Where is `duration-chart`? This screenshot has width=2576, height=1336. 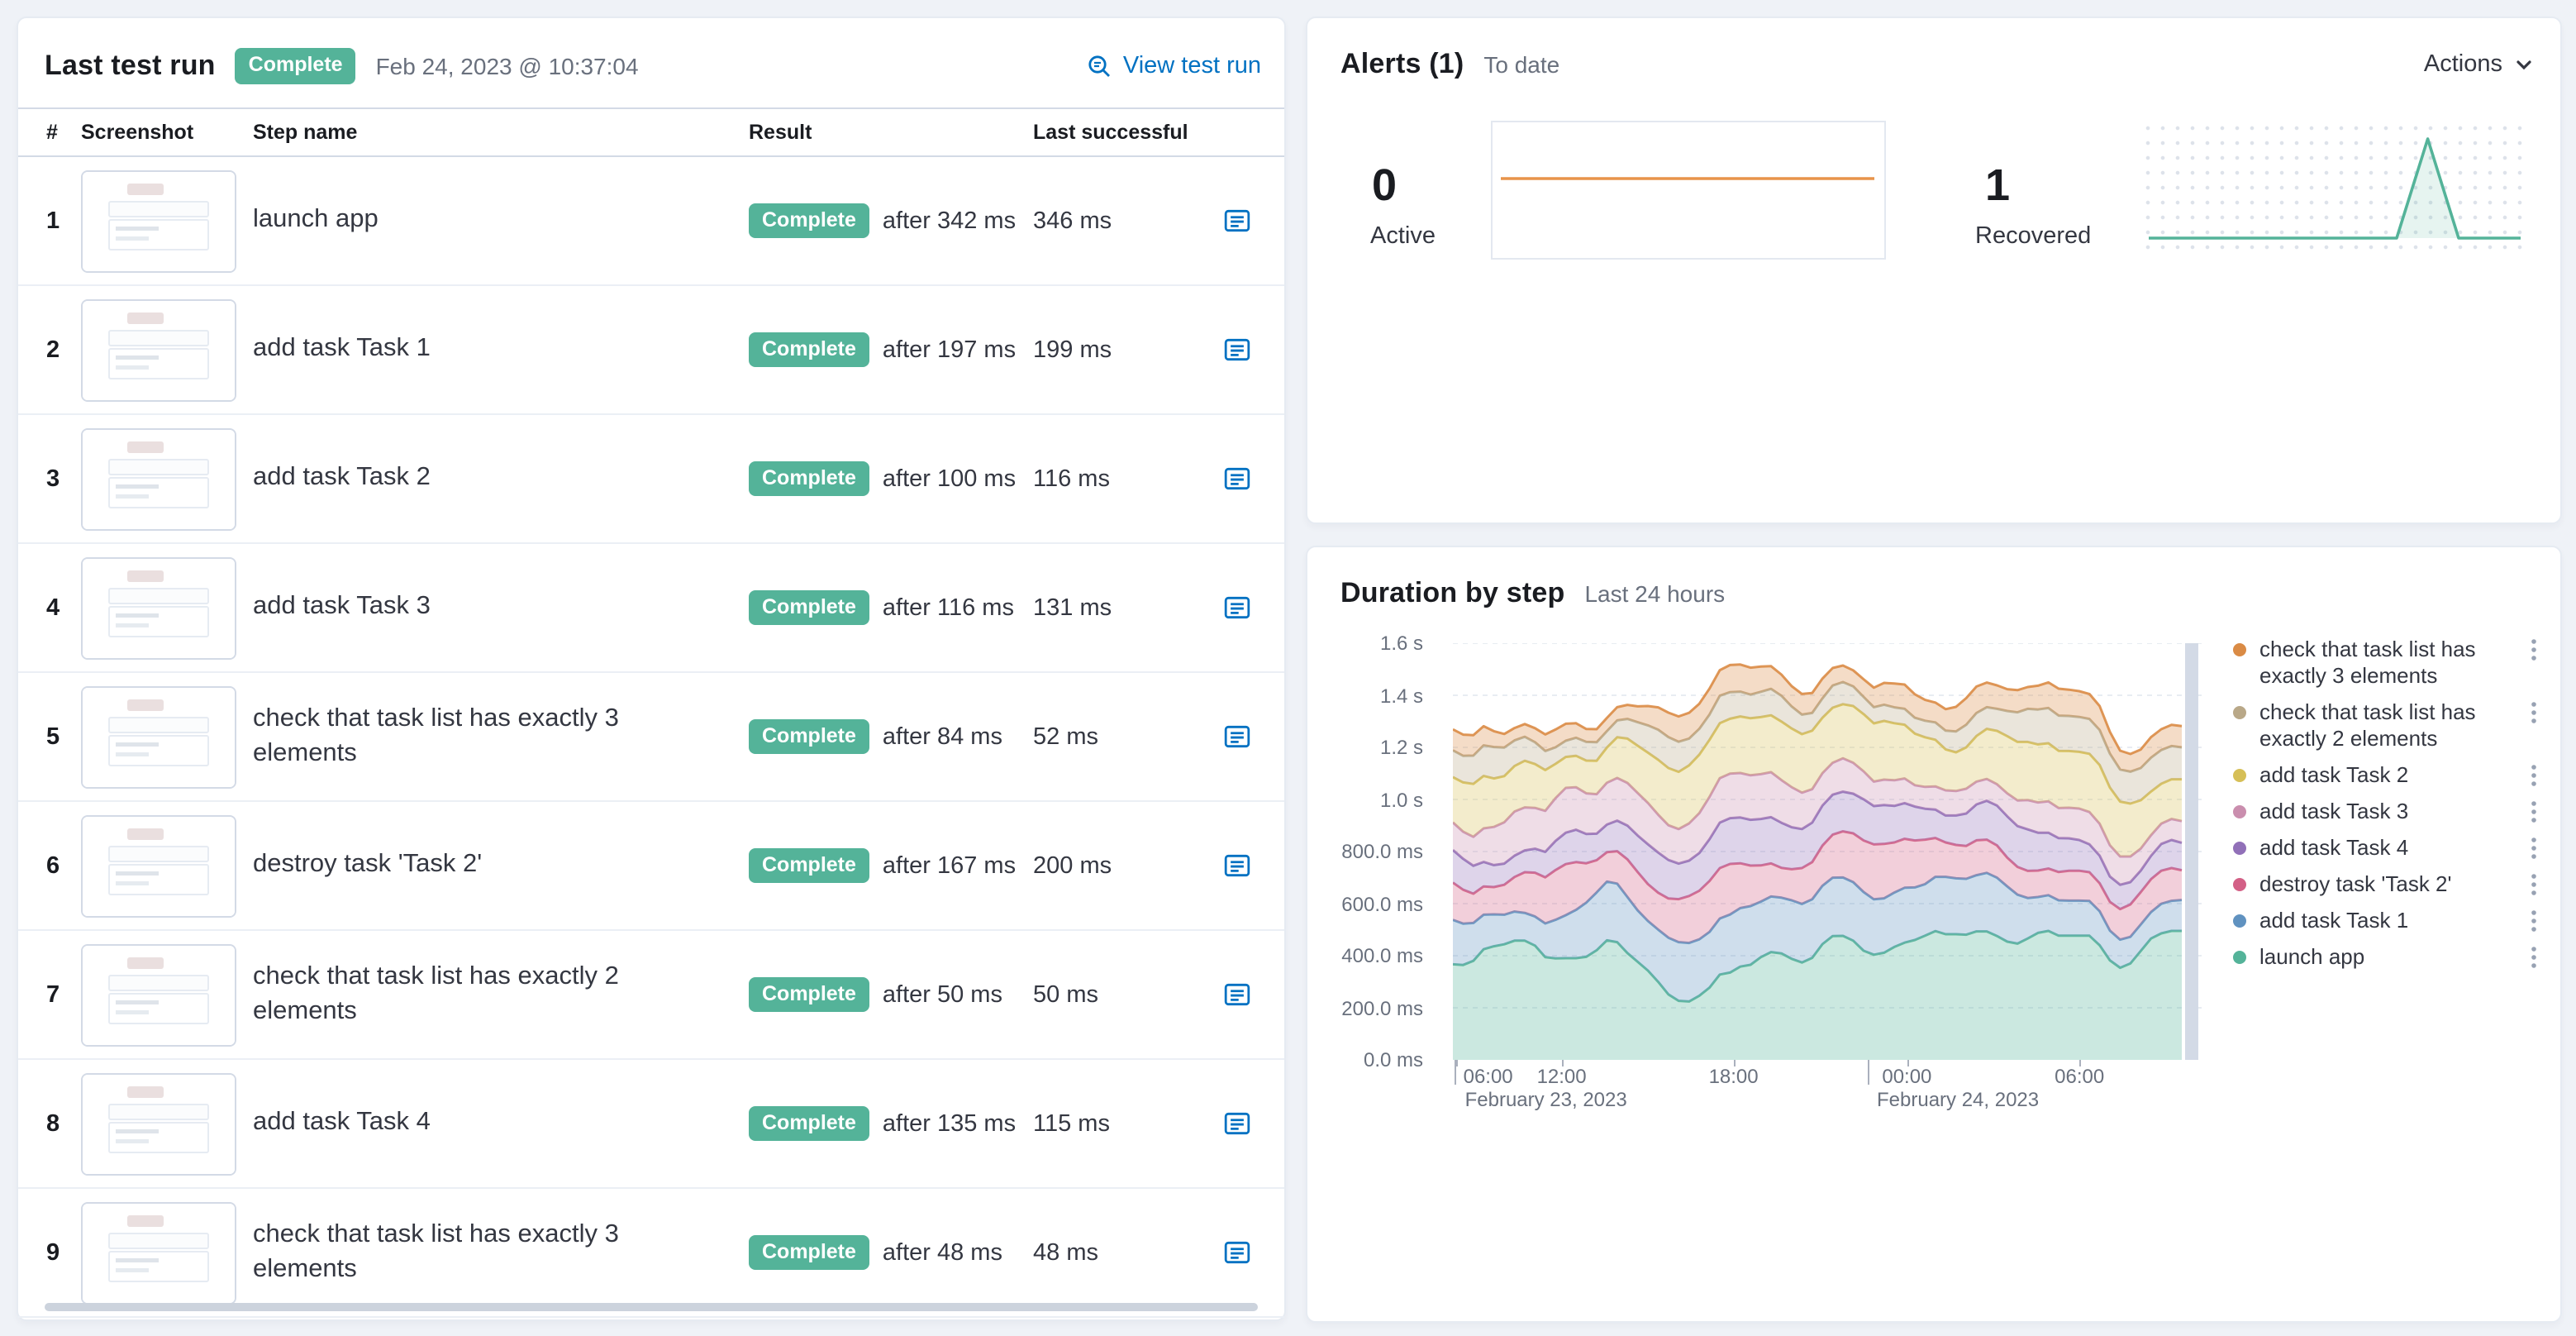 duration-chart is located at coordinates (1827, 851).